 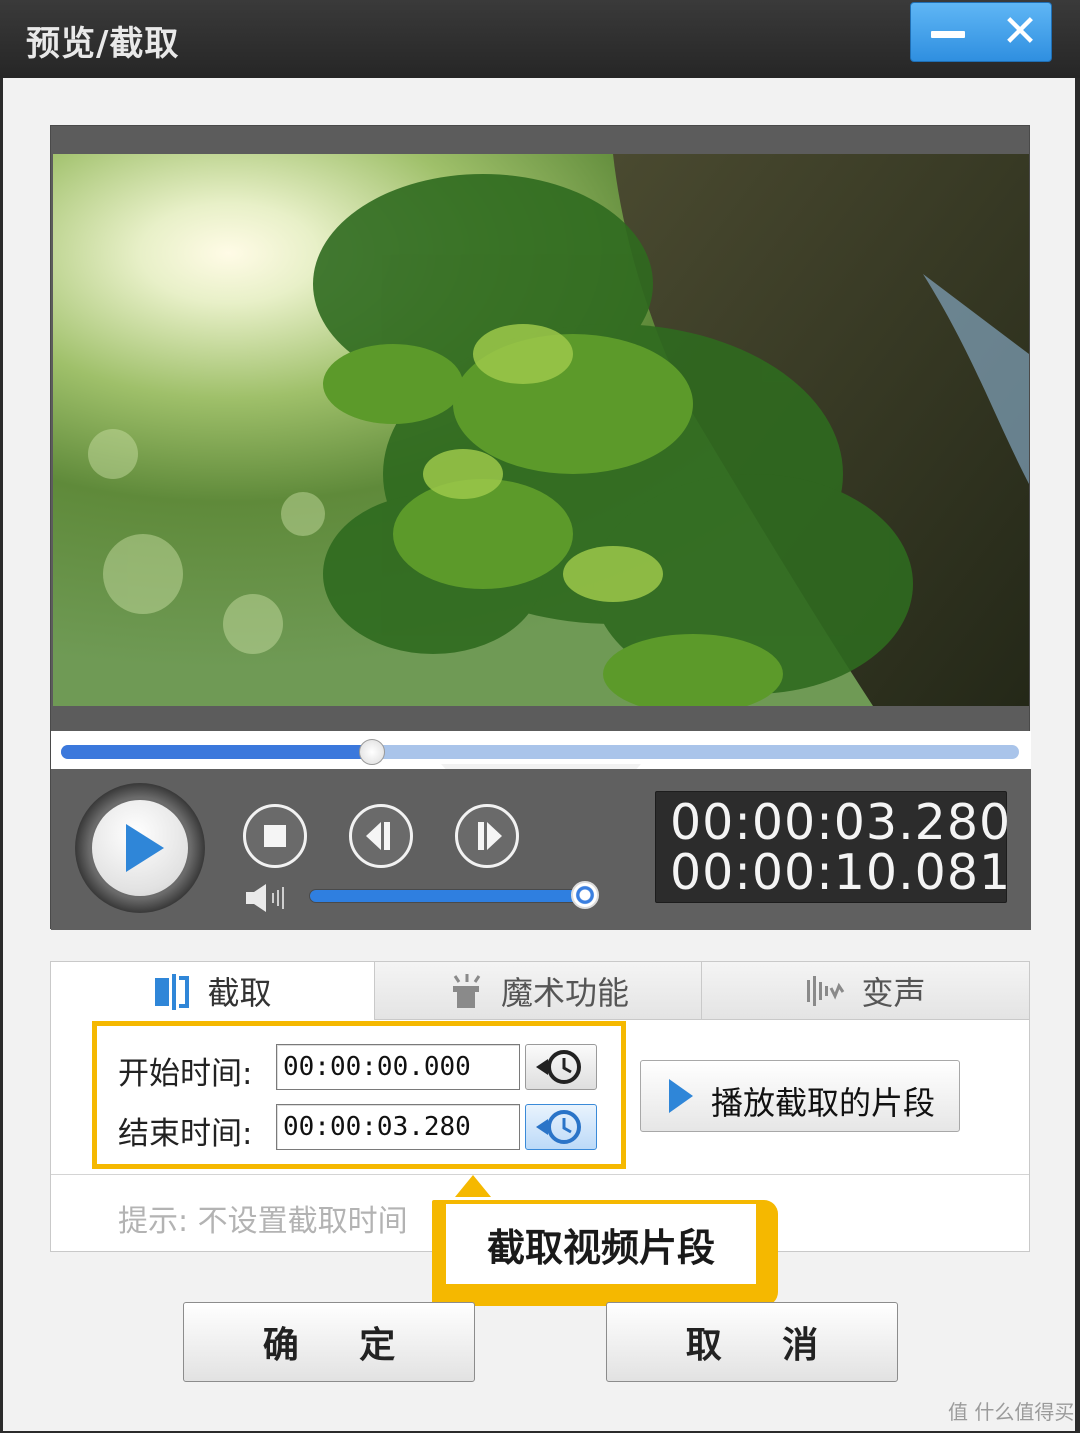 I want to click on next-frame-button, so click(x=487, y=836).